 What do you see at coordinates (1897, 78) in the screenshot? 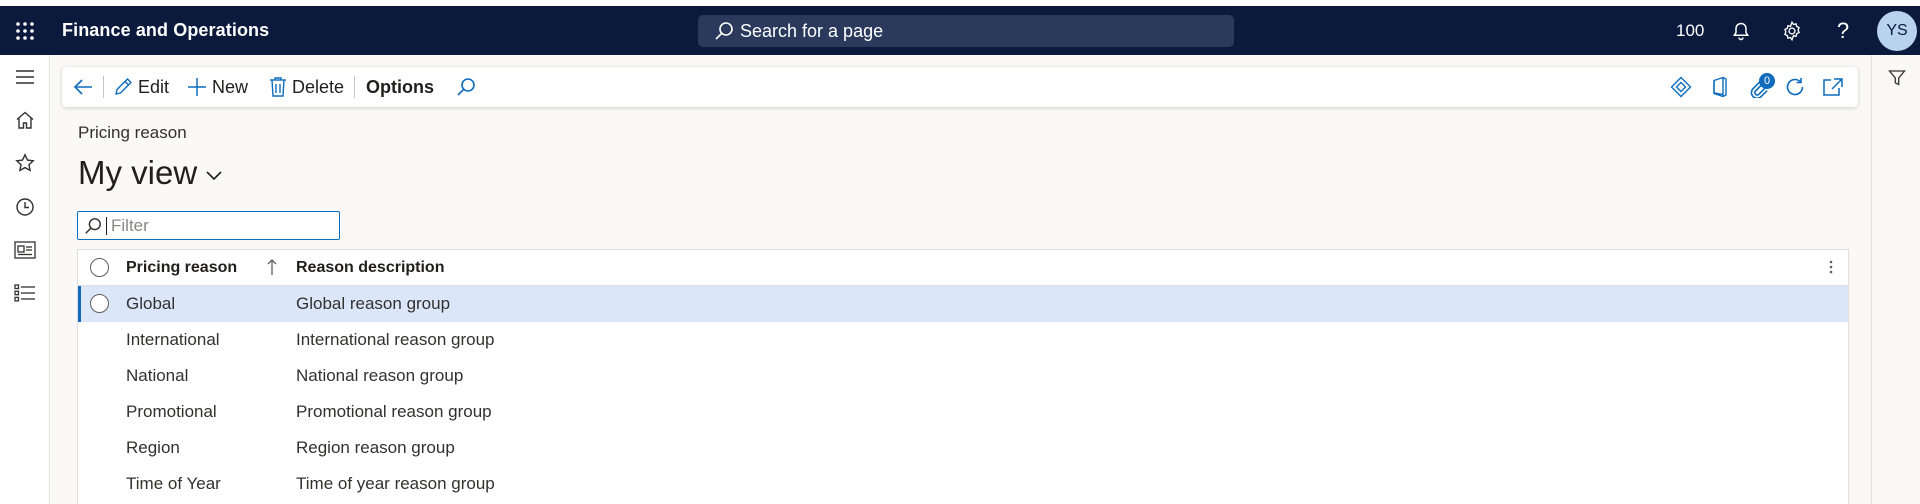
I see `filter-icon` at bounding box center [1897, 78].